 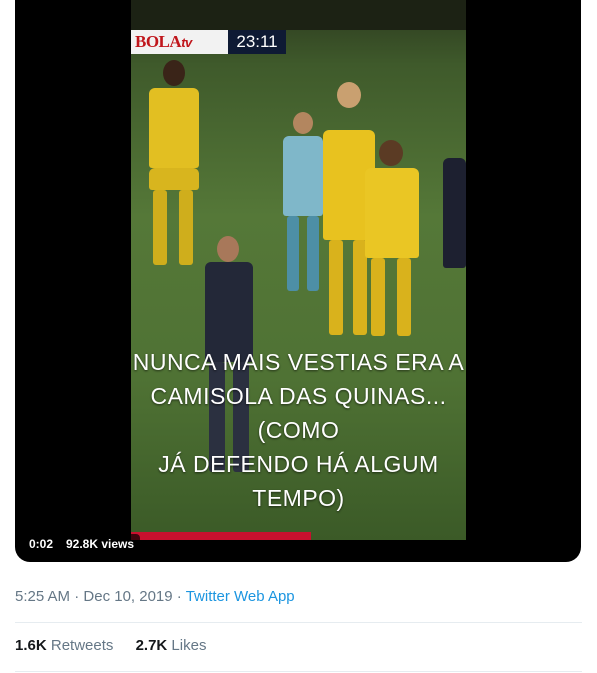 What do you see at coordinates (31, 645) in the screenshot?
I see `retweets-count: 1.6K` at bounding box center [31, 645].